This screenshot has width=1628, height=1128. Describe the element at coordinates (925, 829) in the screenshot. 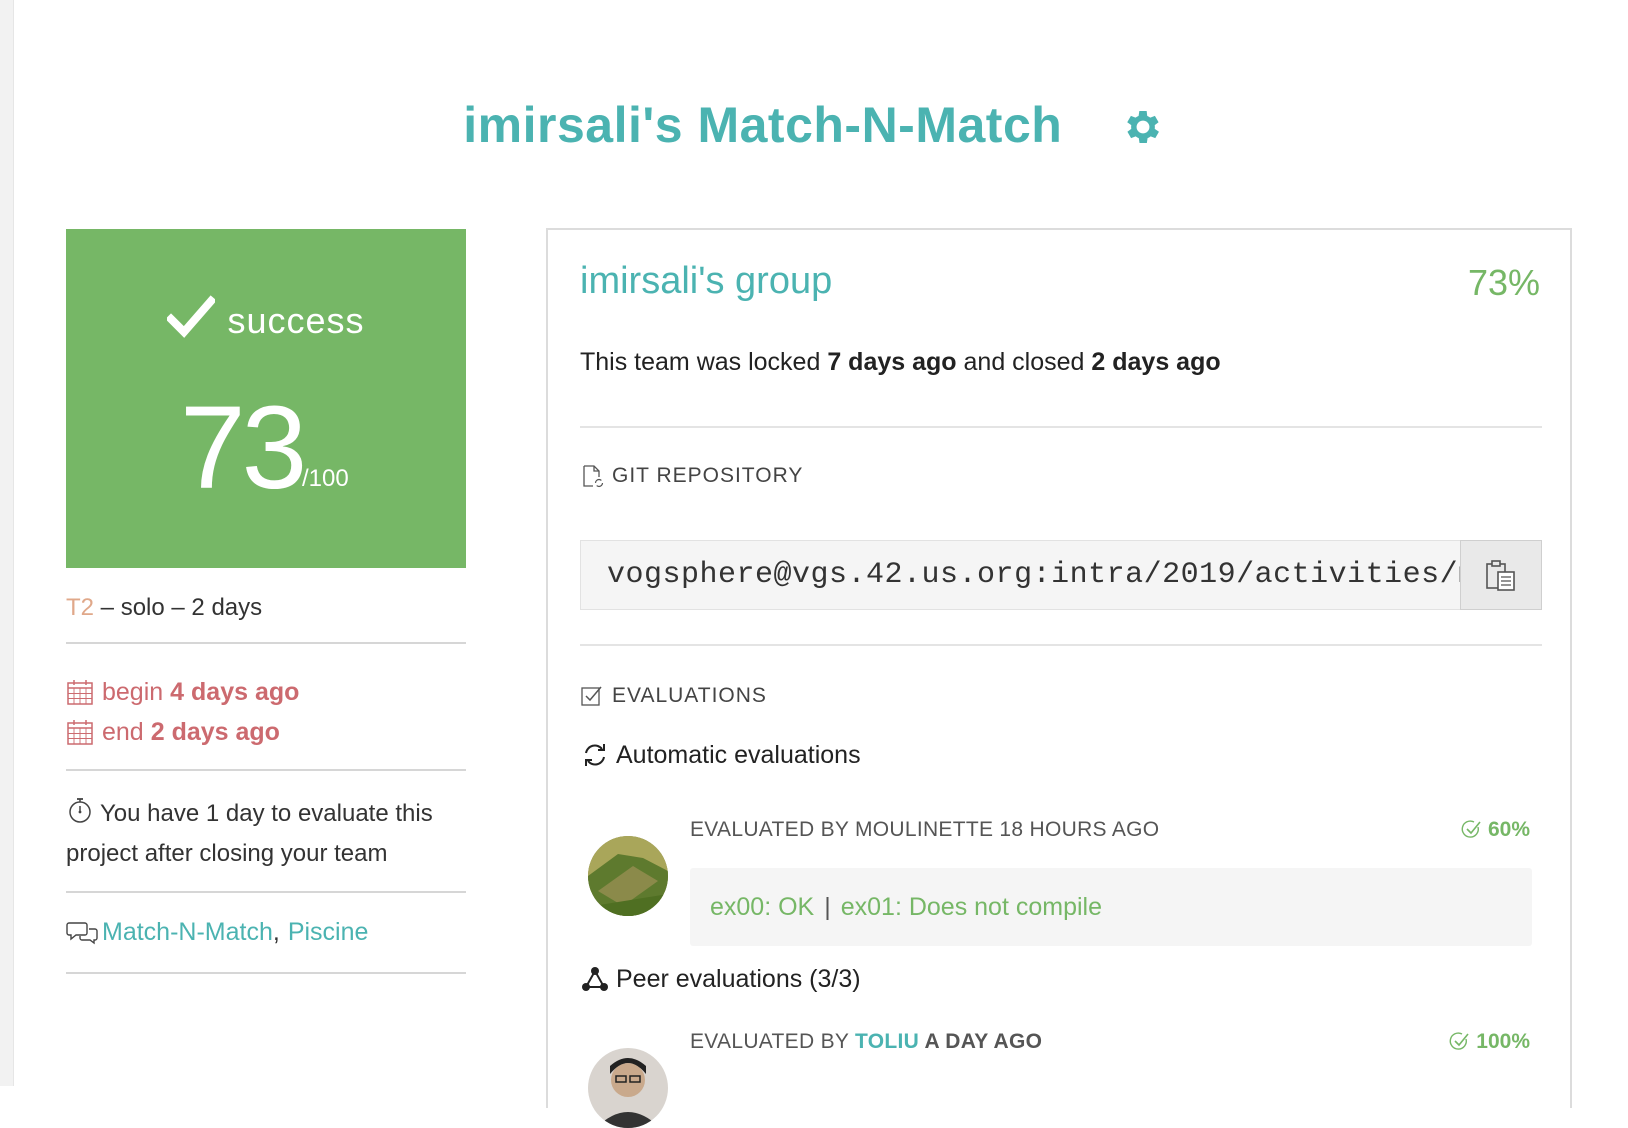

I see `automatic-evaluator: EVALUATED BY MOULINETTE 18 HOURS AGO` at that location.